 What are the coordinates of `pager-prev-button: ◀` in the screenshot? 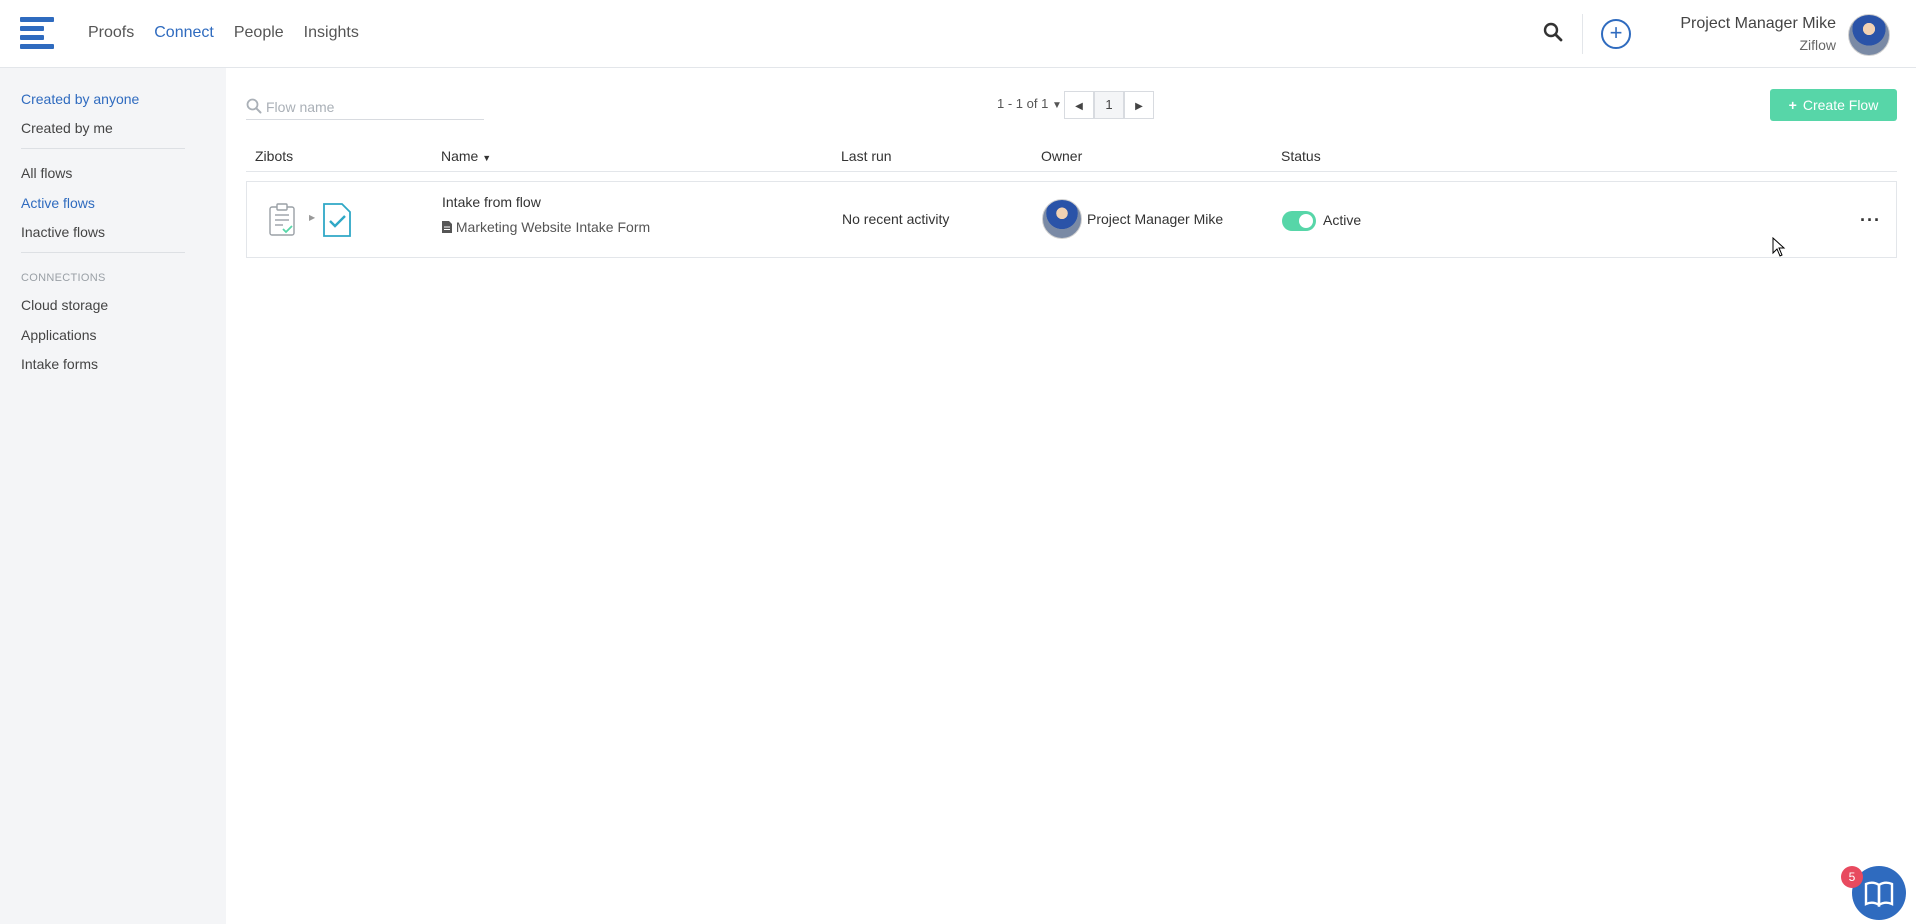 It's located at (1079, 105).